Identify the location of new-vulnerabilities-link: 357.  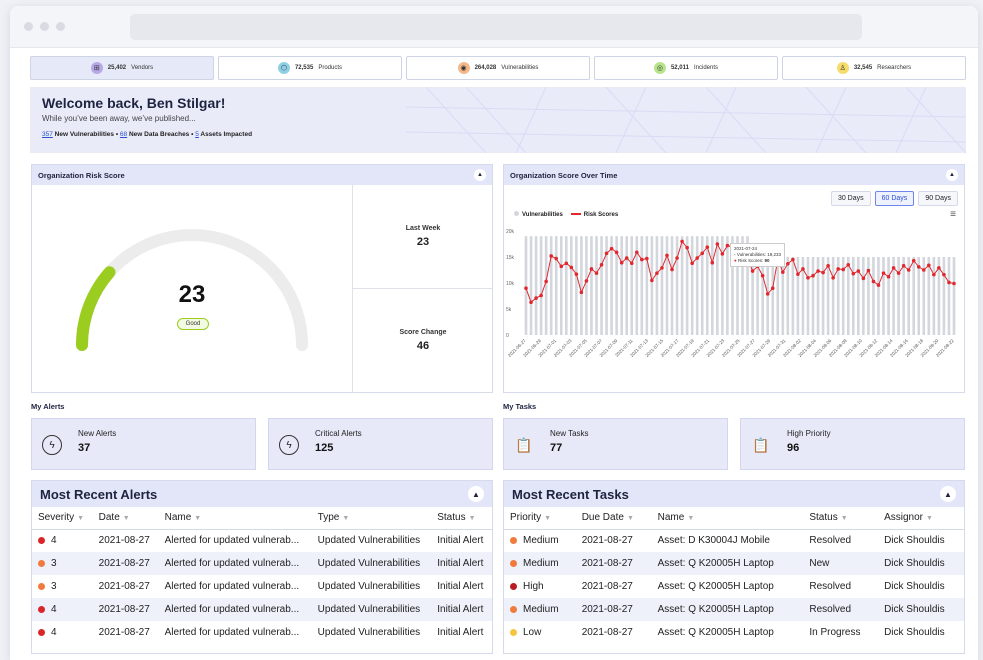
(47, 134).